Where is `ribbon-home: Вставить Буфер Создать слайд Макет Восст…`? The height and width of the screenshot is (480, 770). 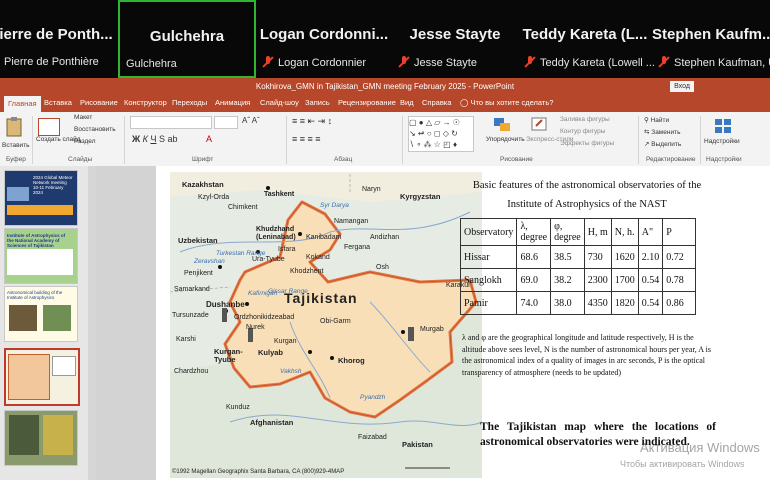 ribbon-home: Вставить Буфер Создать слайд Макет Восст… is located at coordinates (385, 139).